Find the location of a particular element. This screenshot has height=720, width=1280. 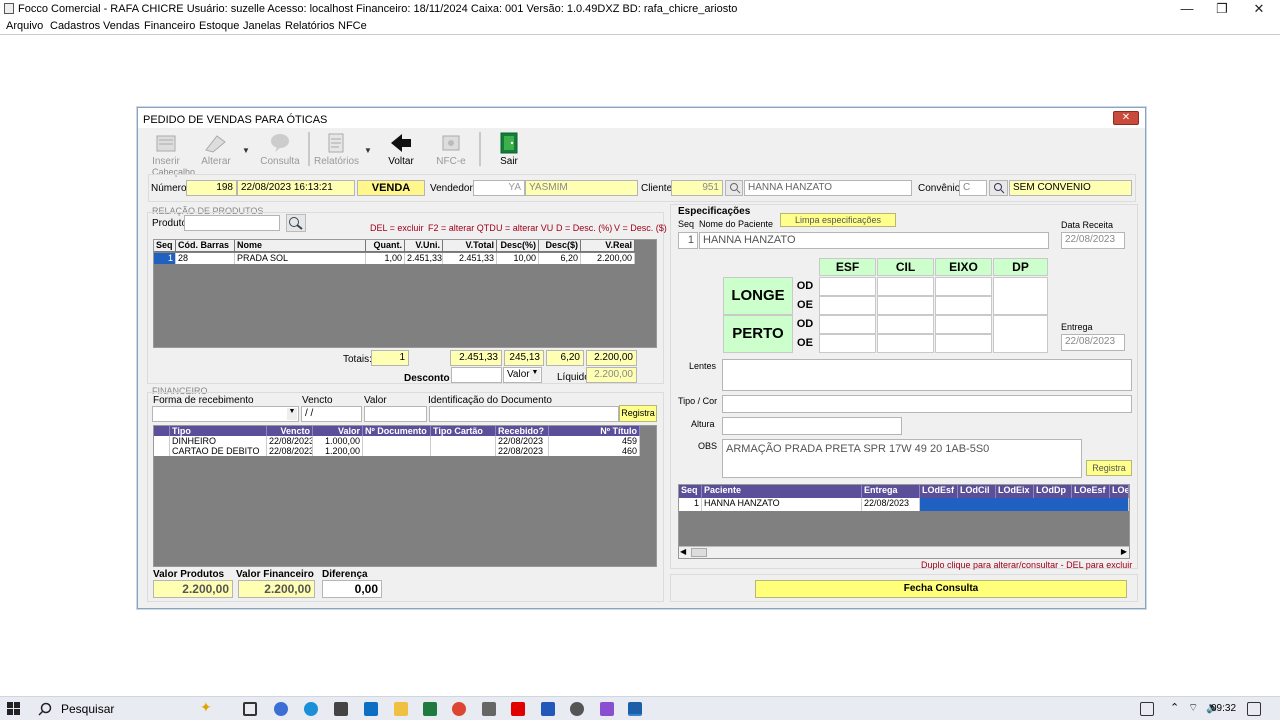

close-button: ✕ is located at coordinates (1259, 9).